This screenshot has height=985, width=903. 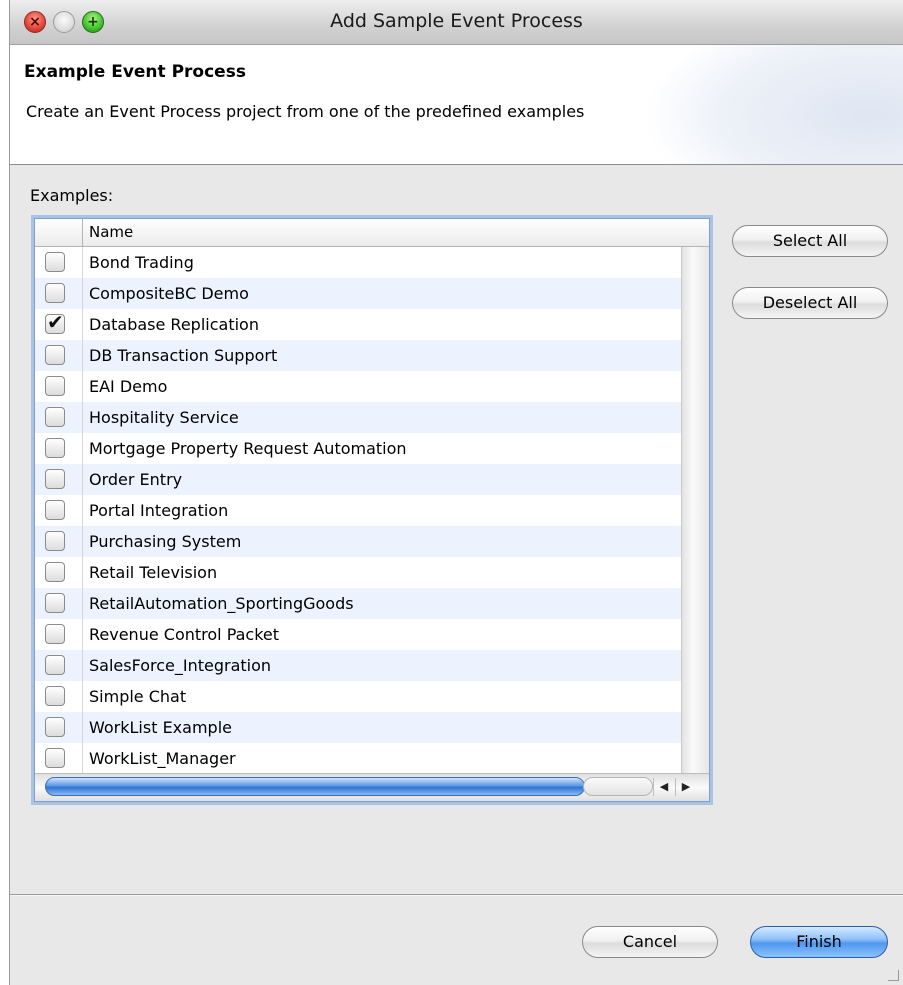 I want to click on name-column-header: Name, so click(x=111, y=232).